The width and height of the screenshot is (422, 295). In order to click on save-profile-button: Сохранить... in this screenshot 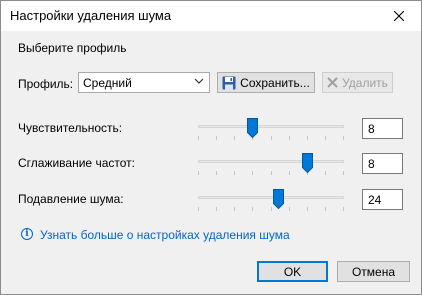, I will do `click(266, 82)`.